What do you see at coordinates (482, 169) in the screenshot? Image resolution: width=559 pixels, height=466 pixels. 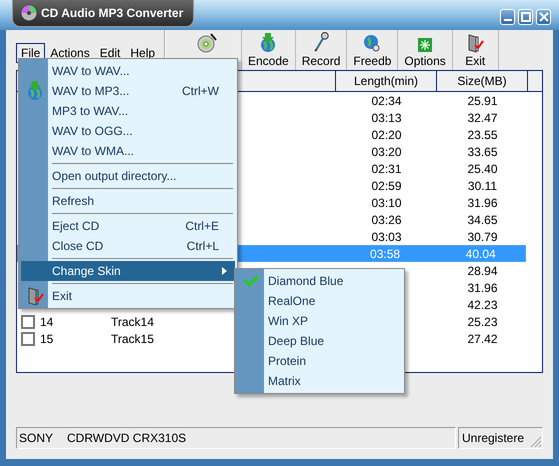 I see `table-cell: 25.40` at bounding box center [482, 169].